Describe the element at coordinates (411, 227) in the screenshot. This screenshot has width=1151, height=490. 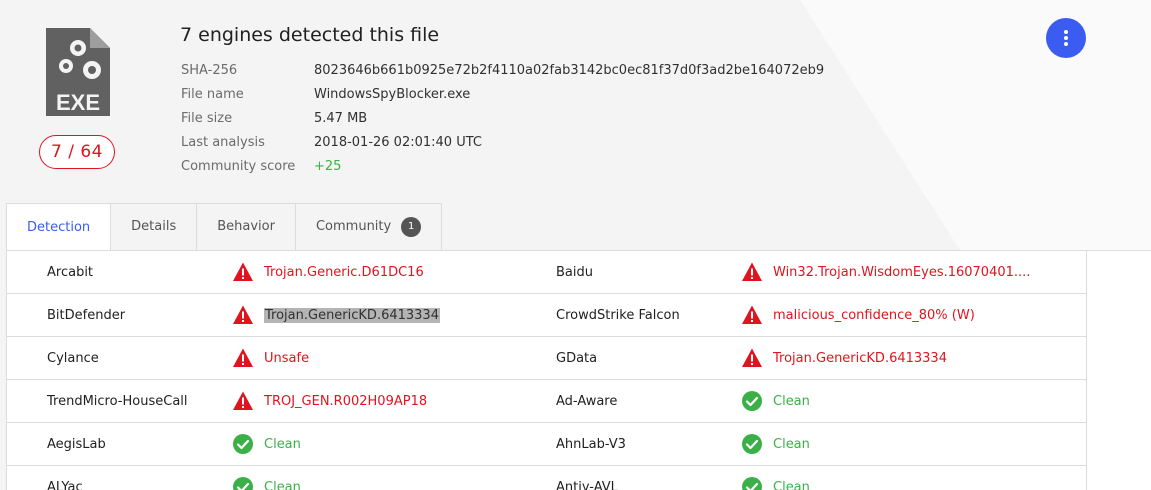
I see `community-count-badge: 1` at that location.